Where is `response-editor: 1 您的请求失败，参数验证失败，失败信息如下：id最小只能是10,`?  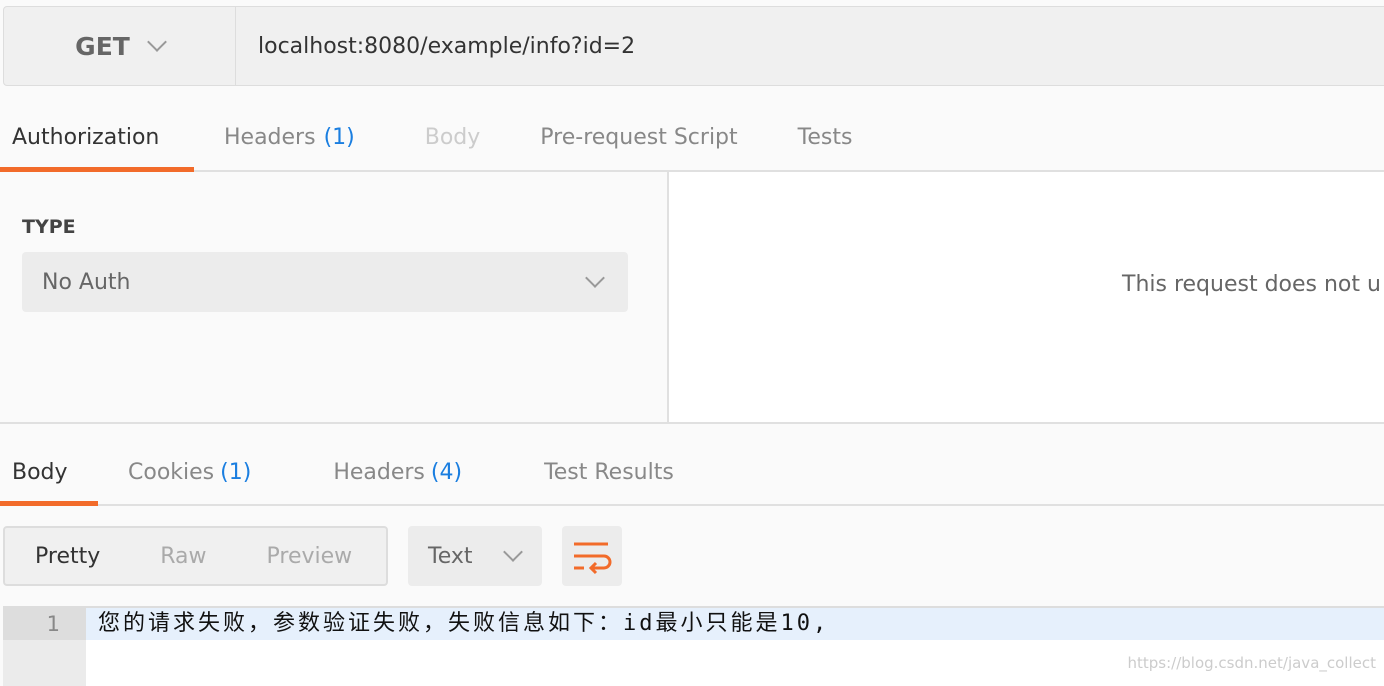 response-editor: 1 您的请求失败，参数验证失败，失败信息如下：id最小只能是10, is located at coordinates (693, 646).